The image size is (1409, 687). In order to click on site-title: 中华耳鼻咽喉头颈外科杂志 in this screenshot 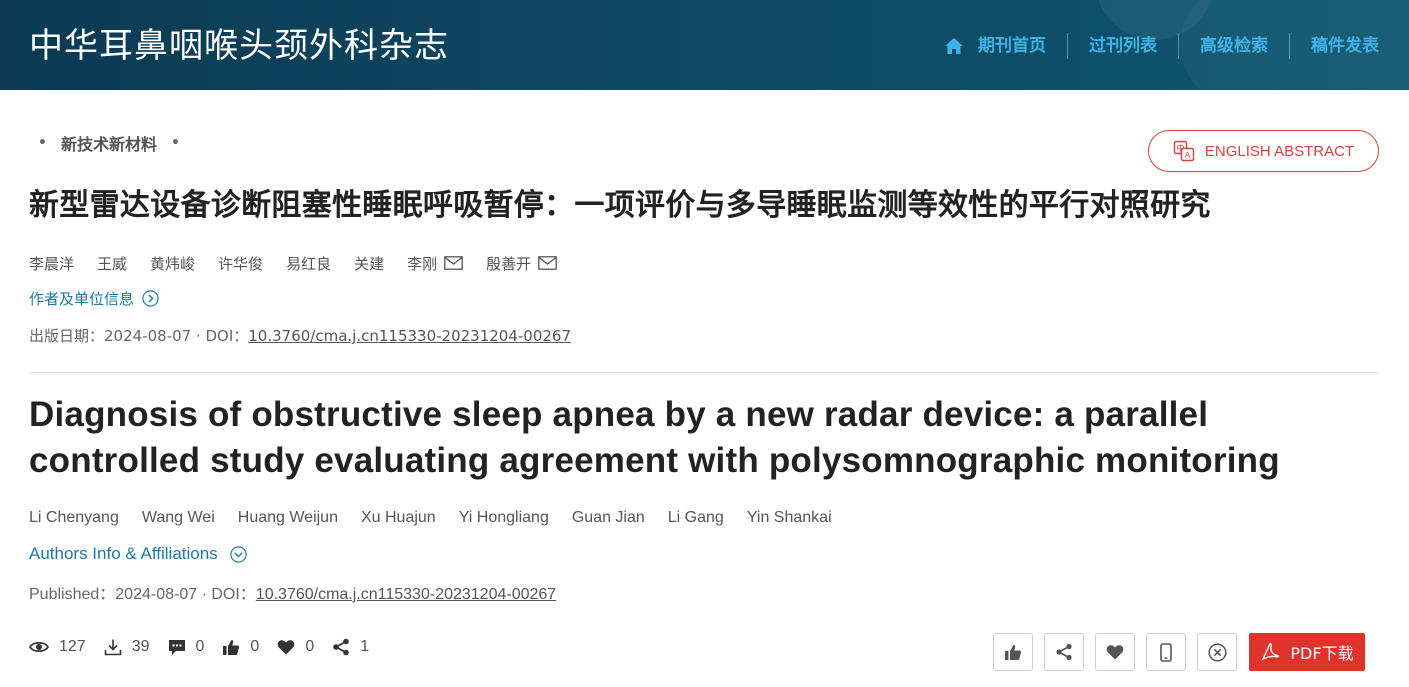, I will do `click(239, 46)`.